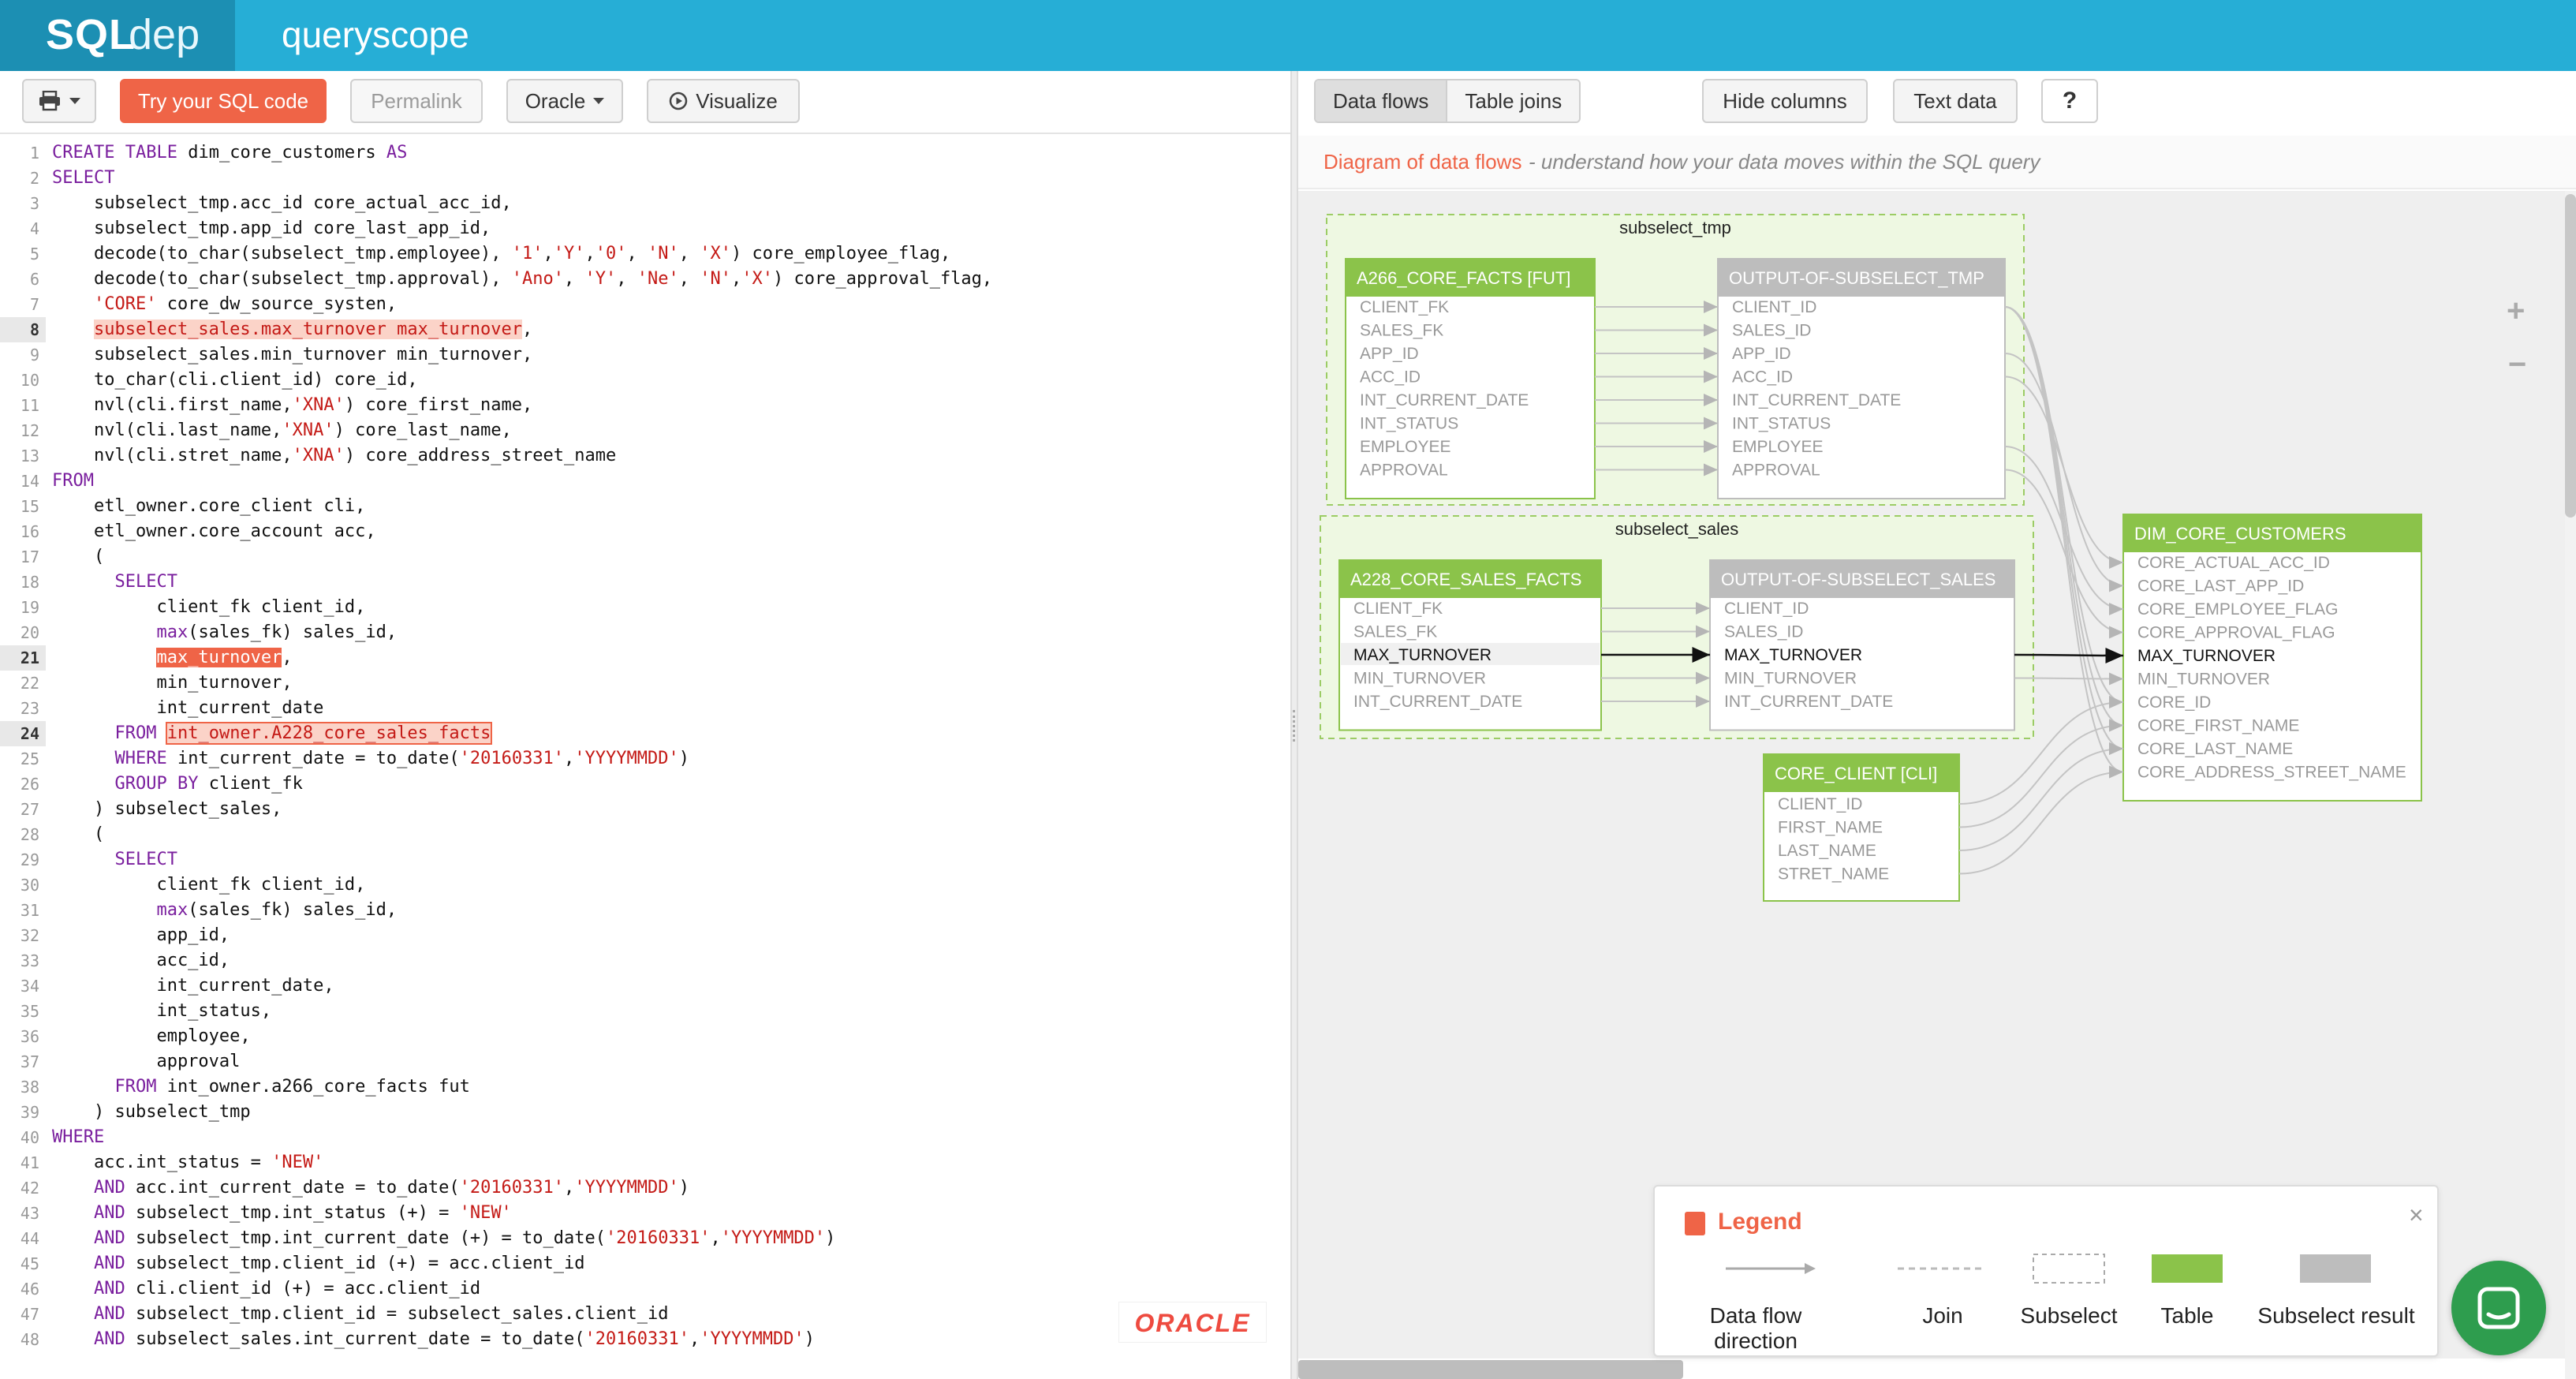 The image size is (2576, 1379). I want to click on code-line: employee,, so click(522, 1036).